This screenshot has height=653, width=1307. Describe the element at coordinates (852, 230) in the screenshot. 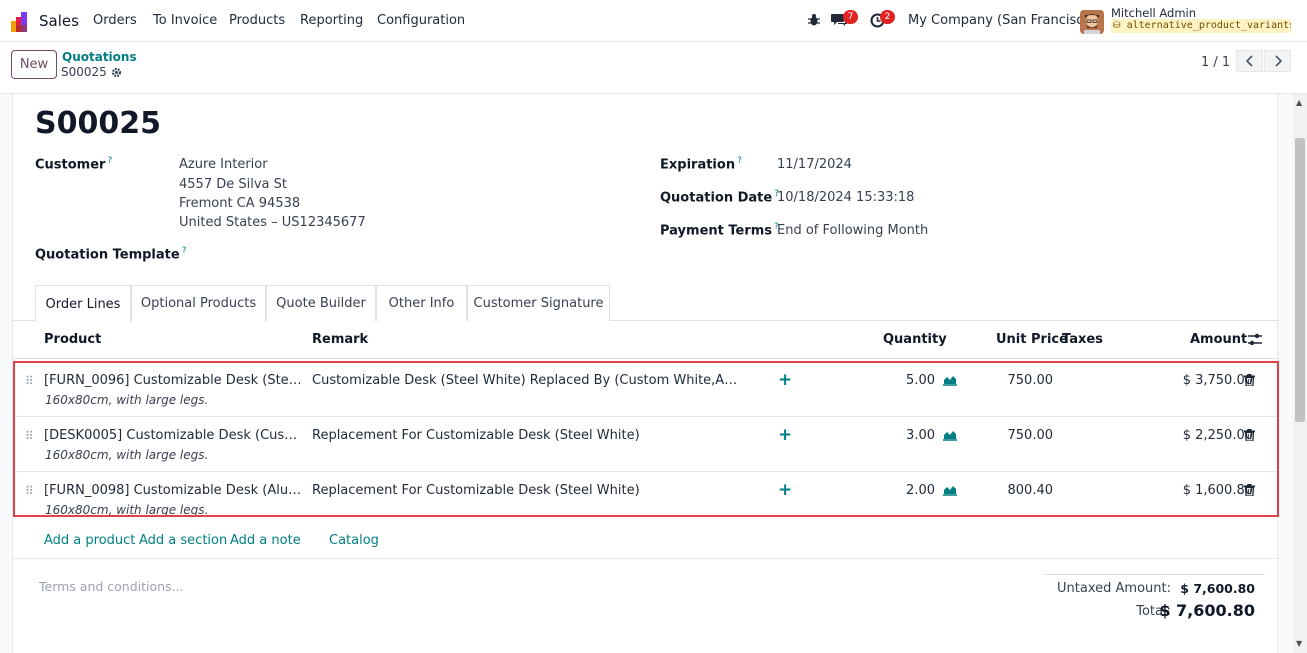

I see `payment-terms-field: End of Following Month` at that location.